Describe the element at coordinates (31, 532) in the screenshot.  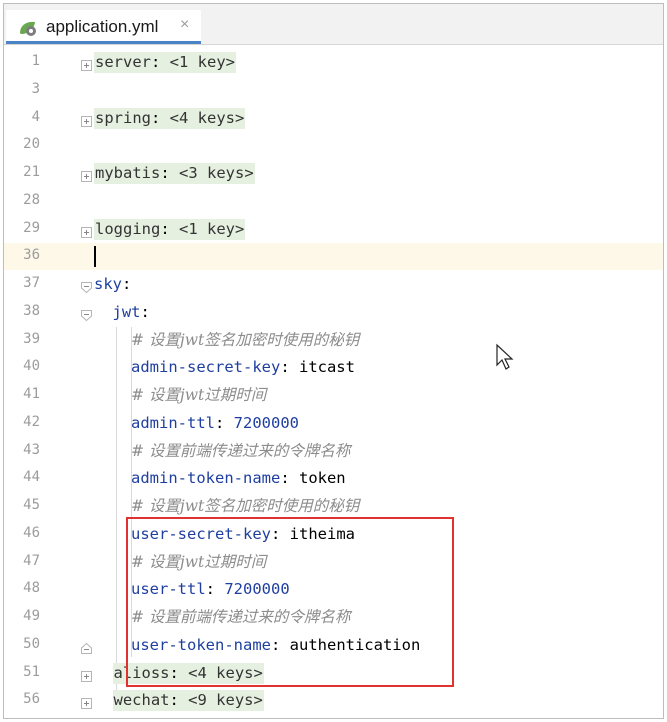
I see `line-number: 46` at that location.